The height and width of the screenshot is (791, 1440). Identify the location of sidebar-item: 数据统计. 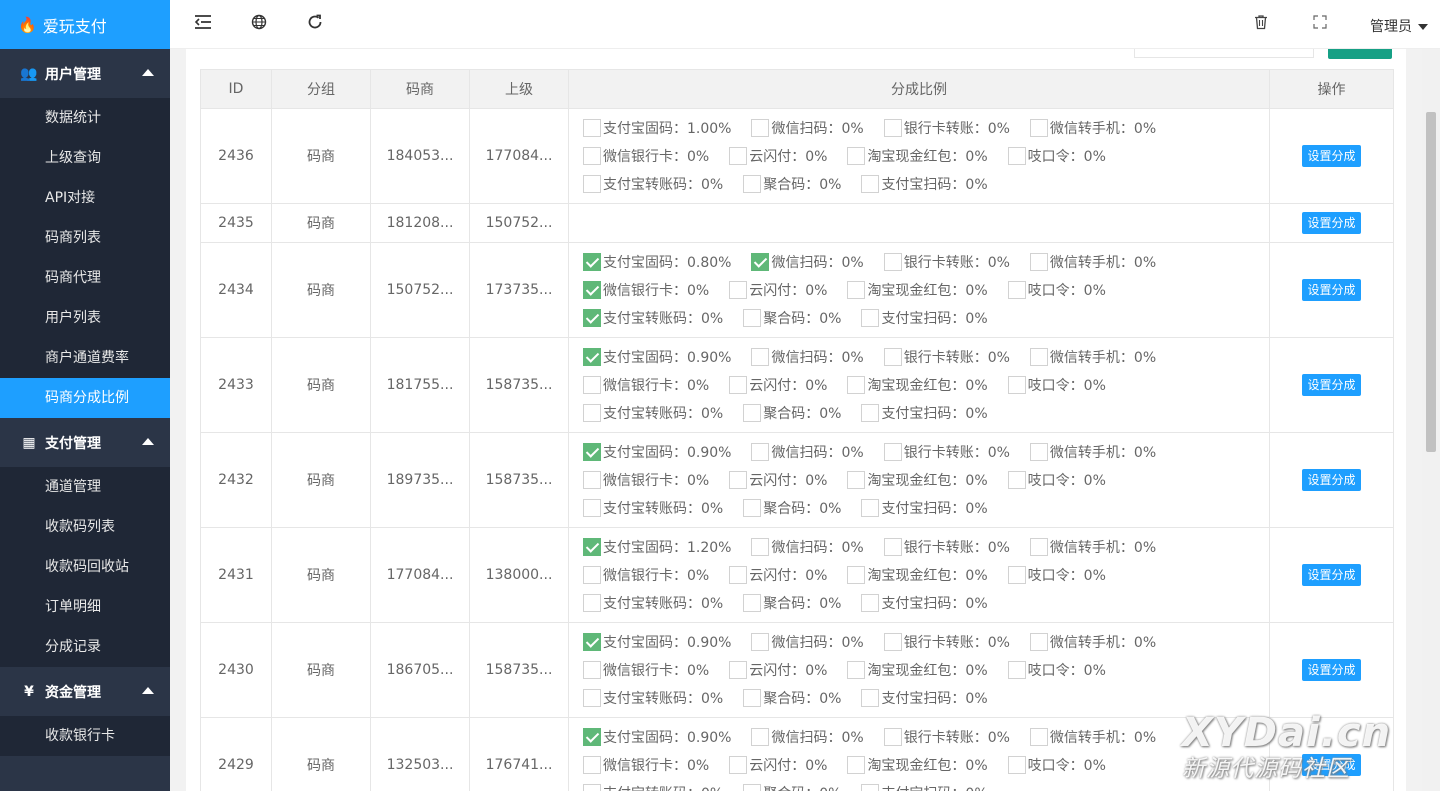
(85, 118).